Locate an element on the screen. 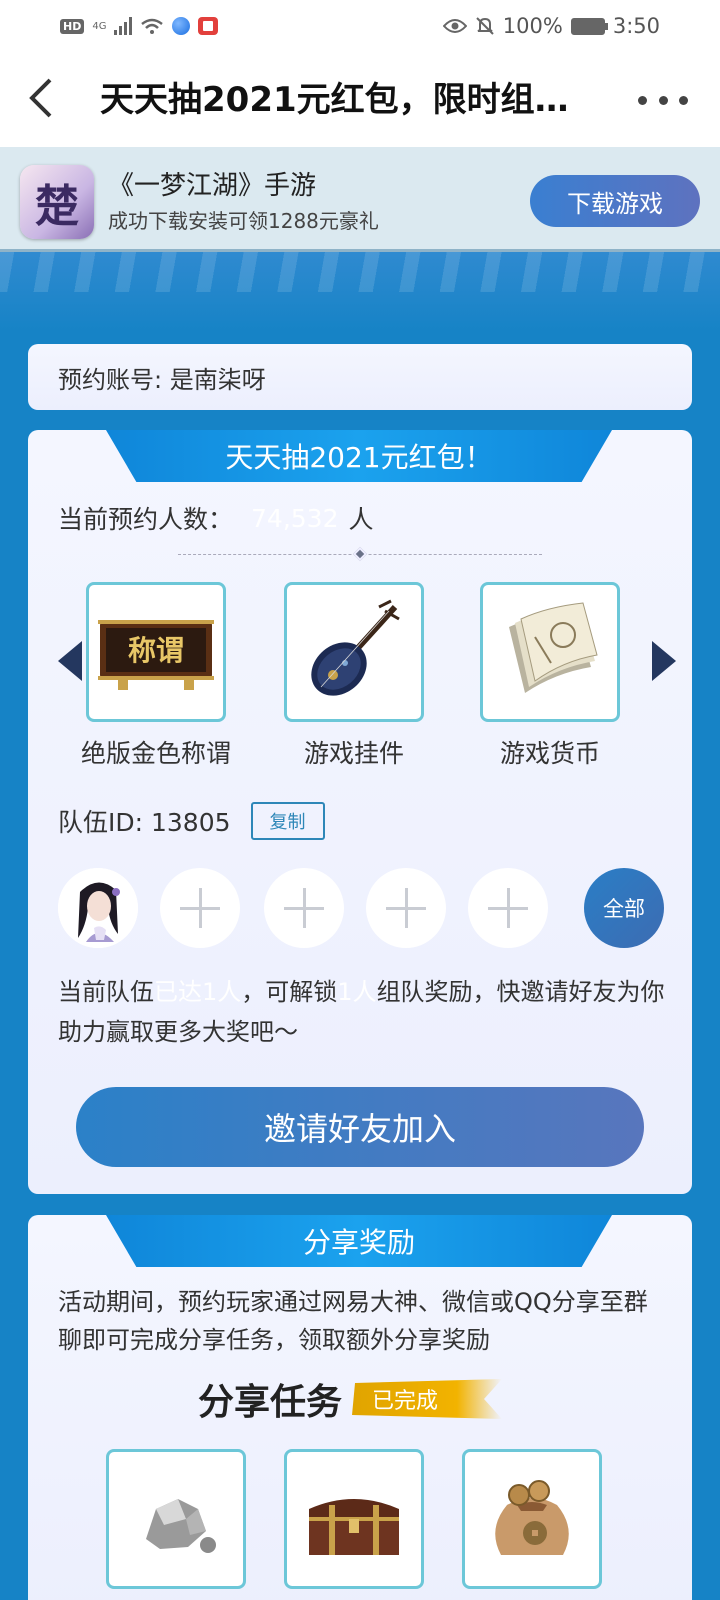  avatar-girl-icon is located at coordinates (98, 908).